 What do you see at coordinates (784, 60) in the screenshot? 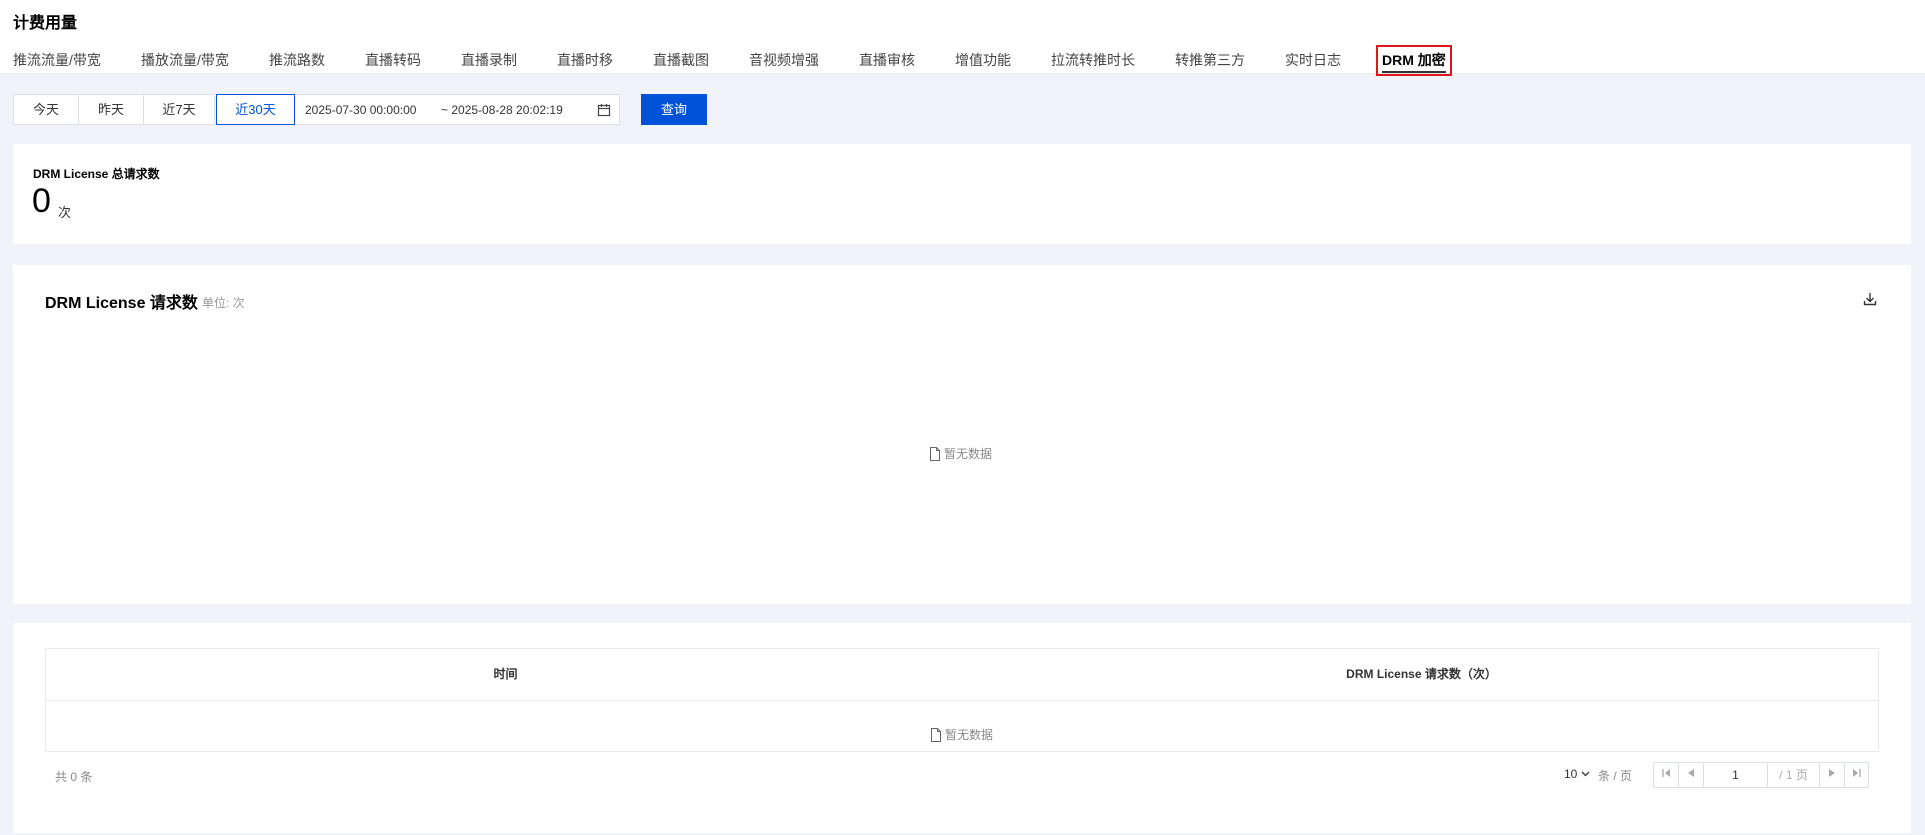
I see `tab-av-enhance: 音视频增强` at bounding box center [784, 60].